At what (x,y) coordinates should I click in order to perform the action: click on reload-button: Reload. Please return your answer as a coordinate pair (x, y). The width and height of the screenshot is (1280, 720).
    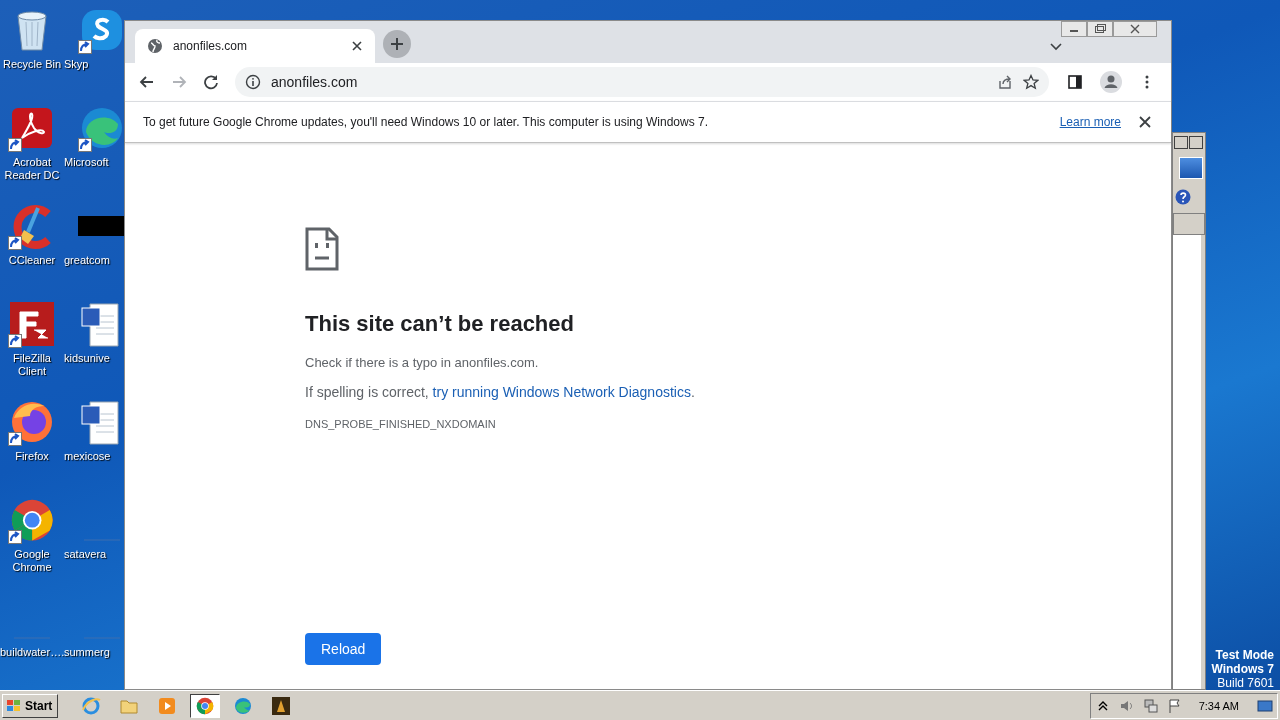
    Looking at the image, I should click on (343, 649).